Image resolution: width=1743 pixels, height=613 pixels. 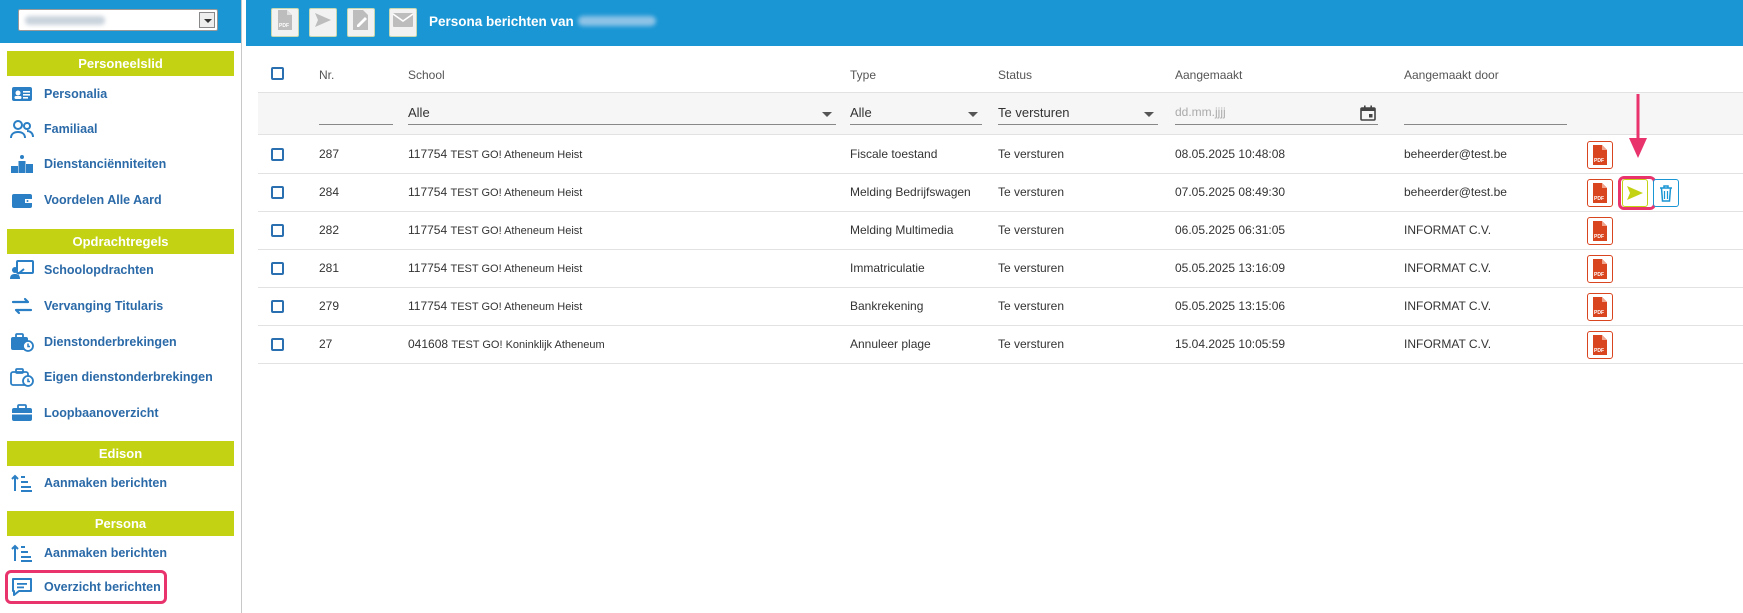 What do you see at coordinates (361, 22) in the screenshot?
I see `edit-document-button` at bounding box center [361, 22].